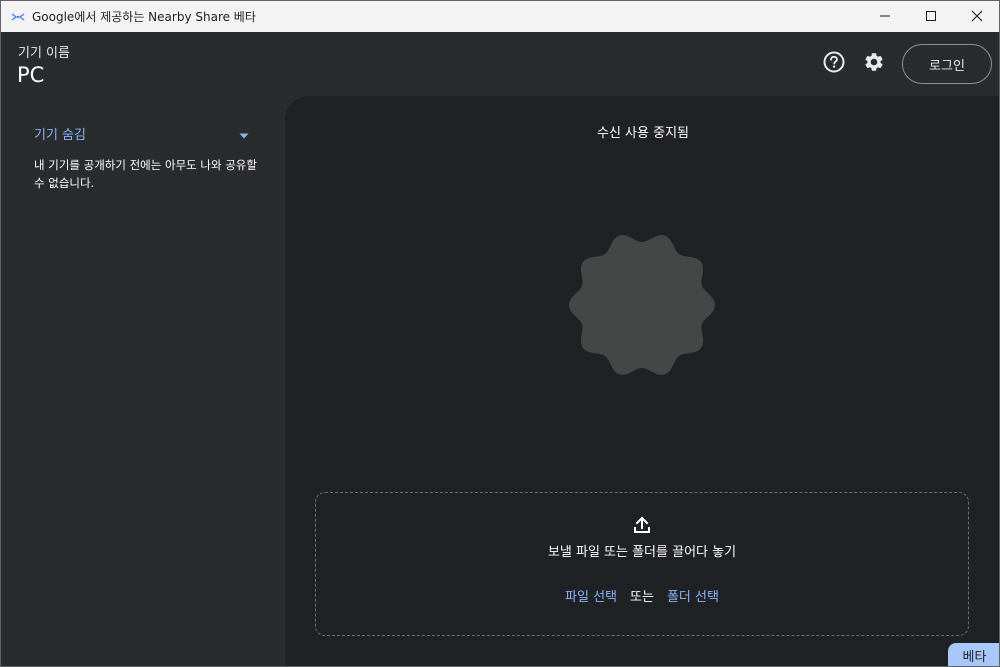  I want to click on gear-icon, so click(874, 64).